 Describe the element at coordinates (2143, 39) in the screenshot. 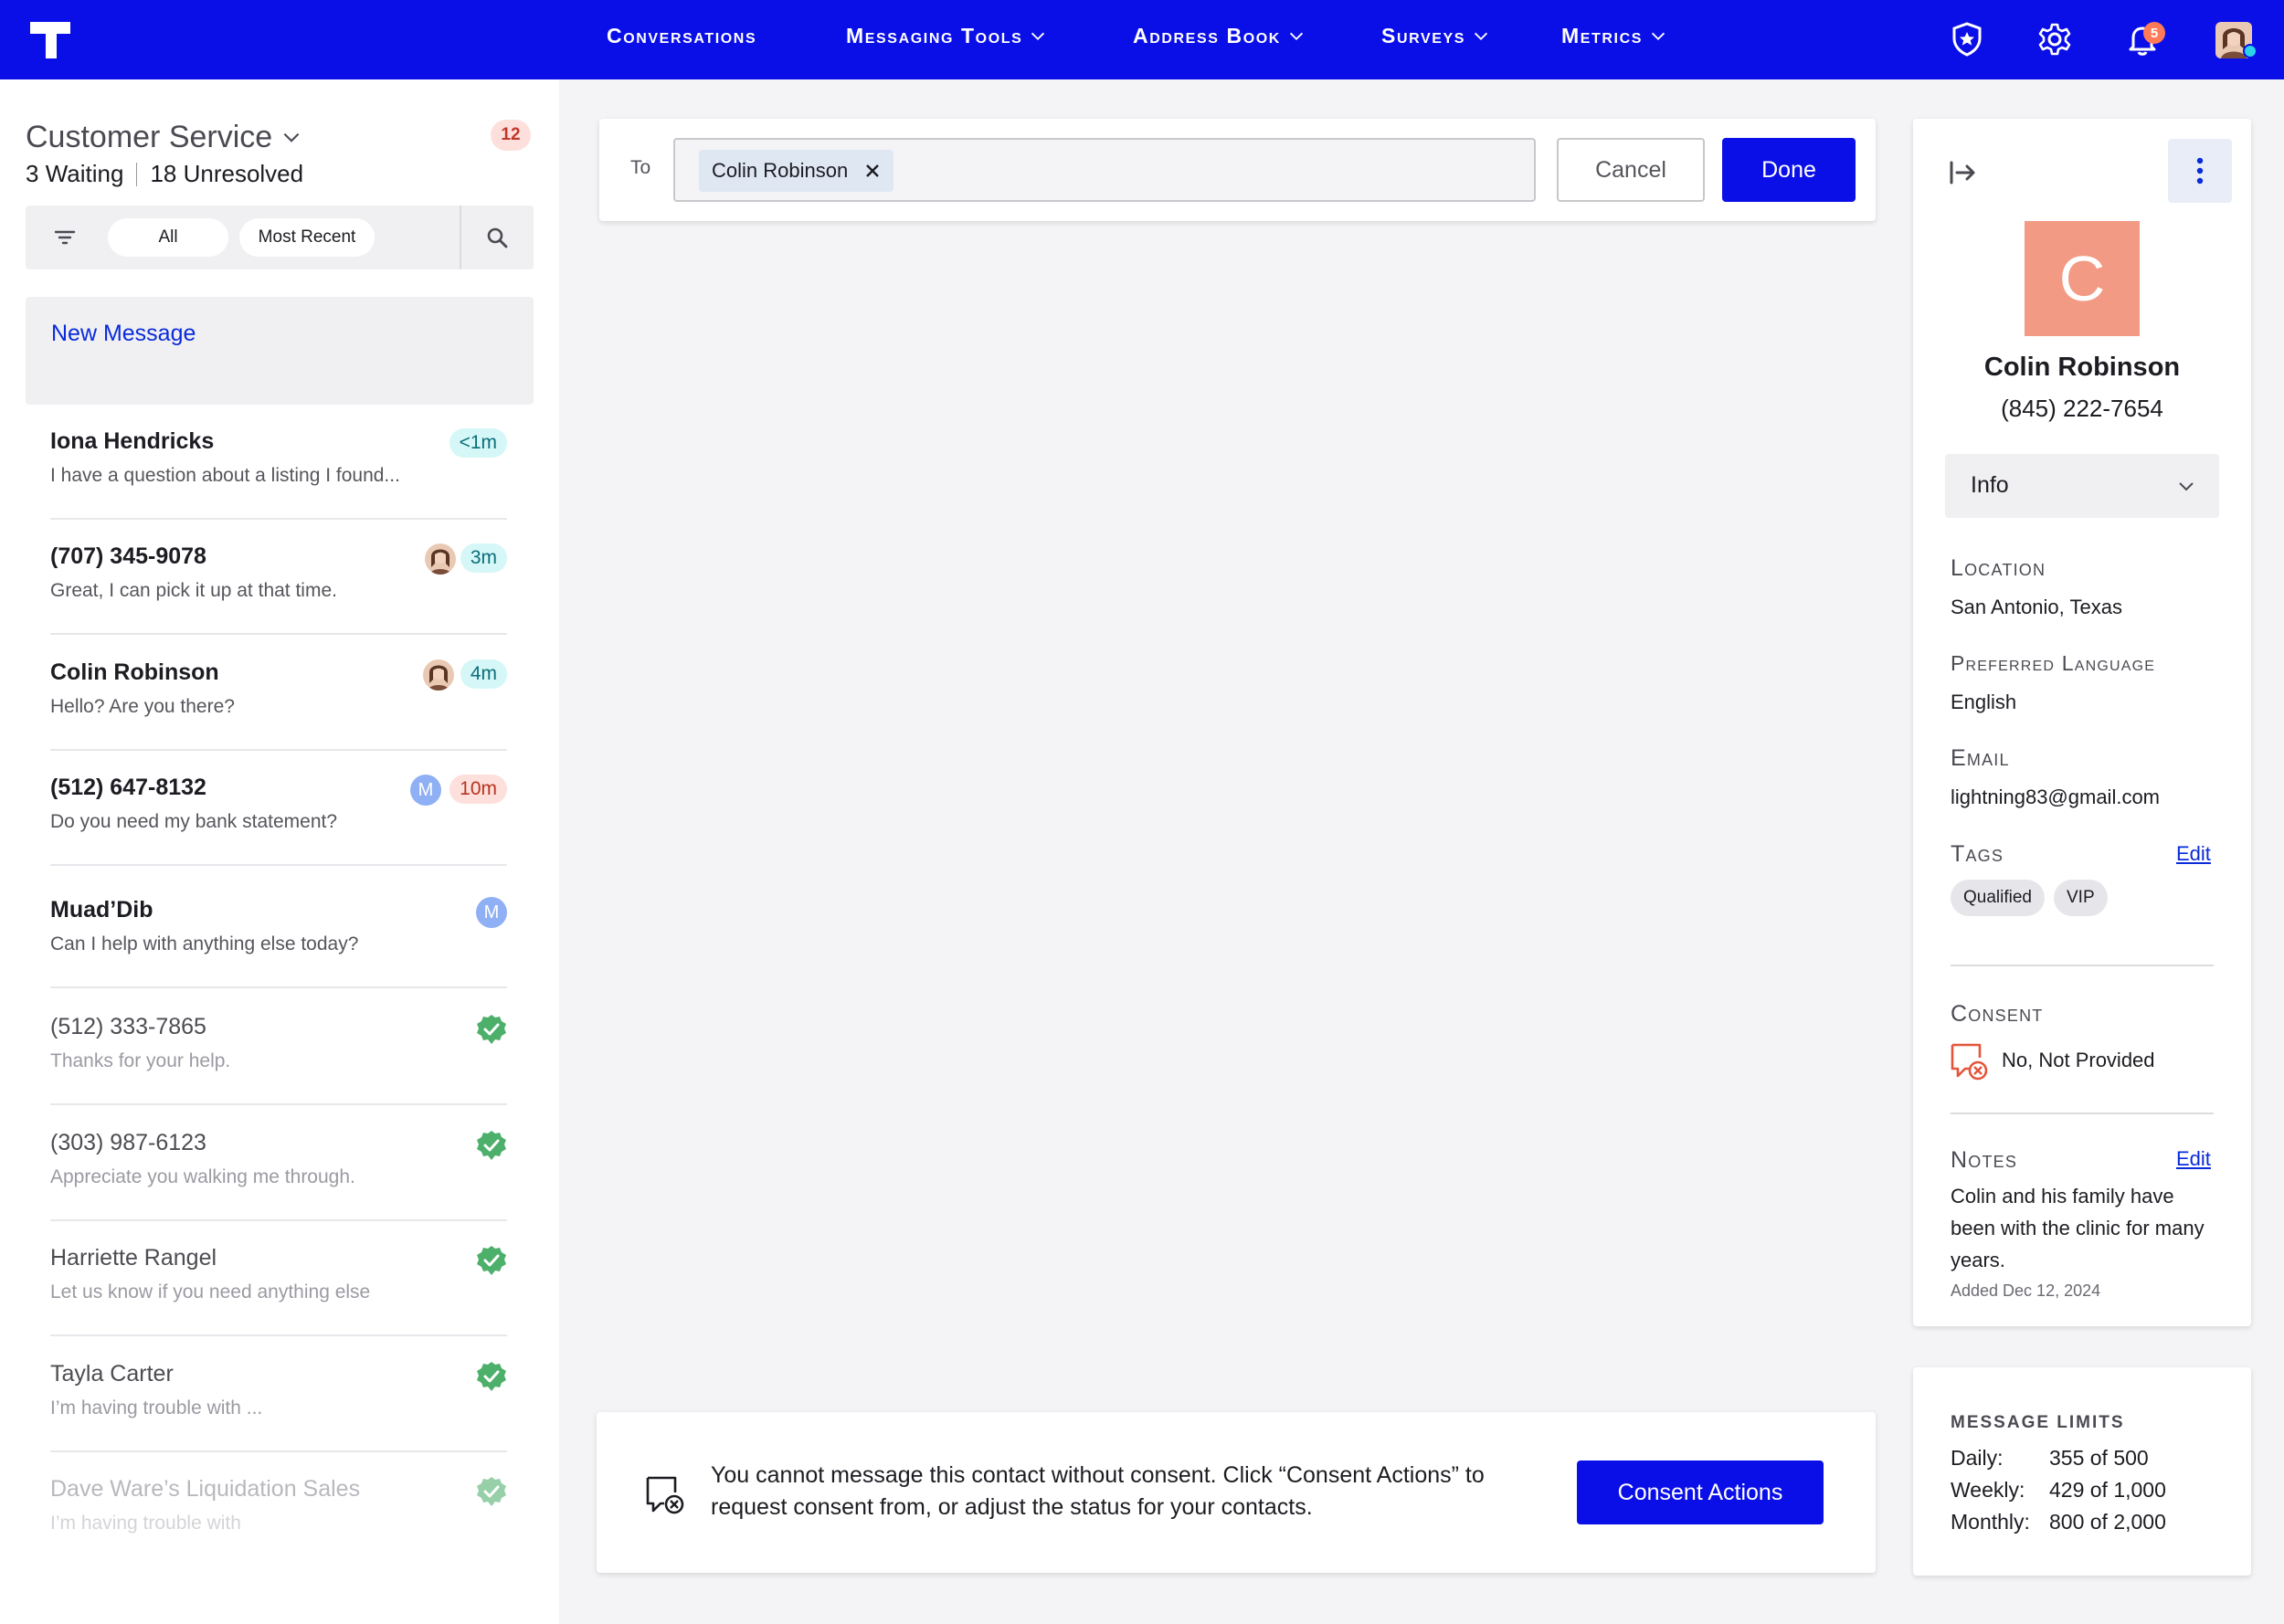

I see `bell-icon: 5` at that location.